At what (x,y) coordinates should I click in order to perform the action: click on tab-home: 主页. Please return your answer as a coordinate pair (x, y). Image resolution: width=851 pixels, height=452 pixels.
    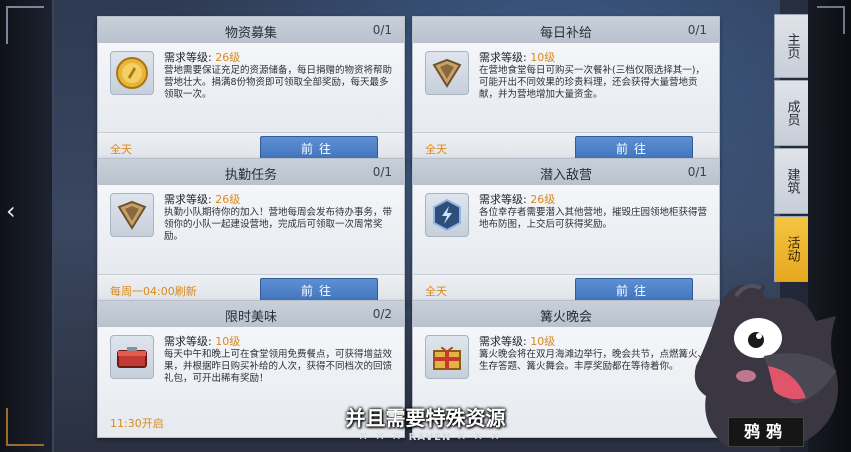
    Looking at the image, I should click on (792, 46).